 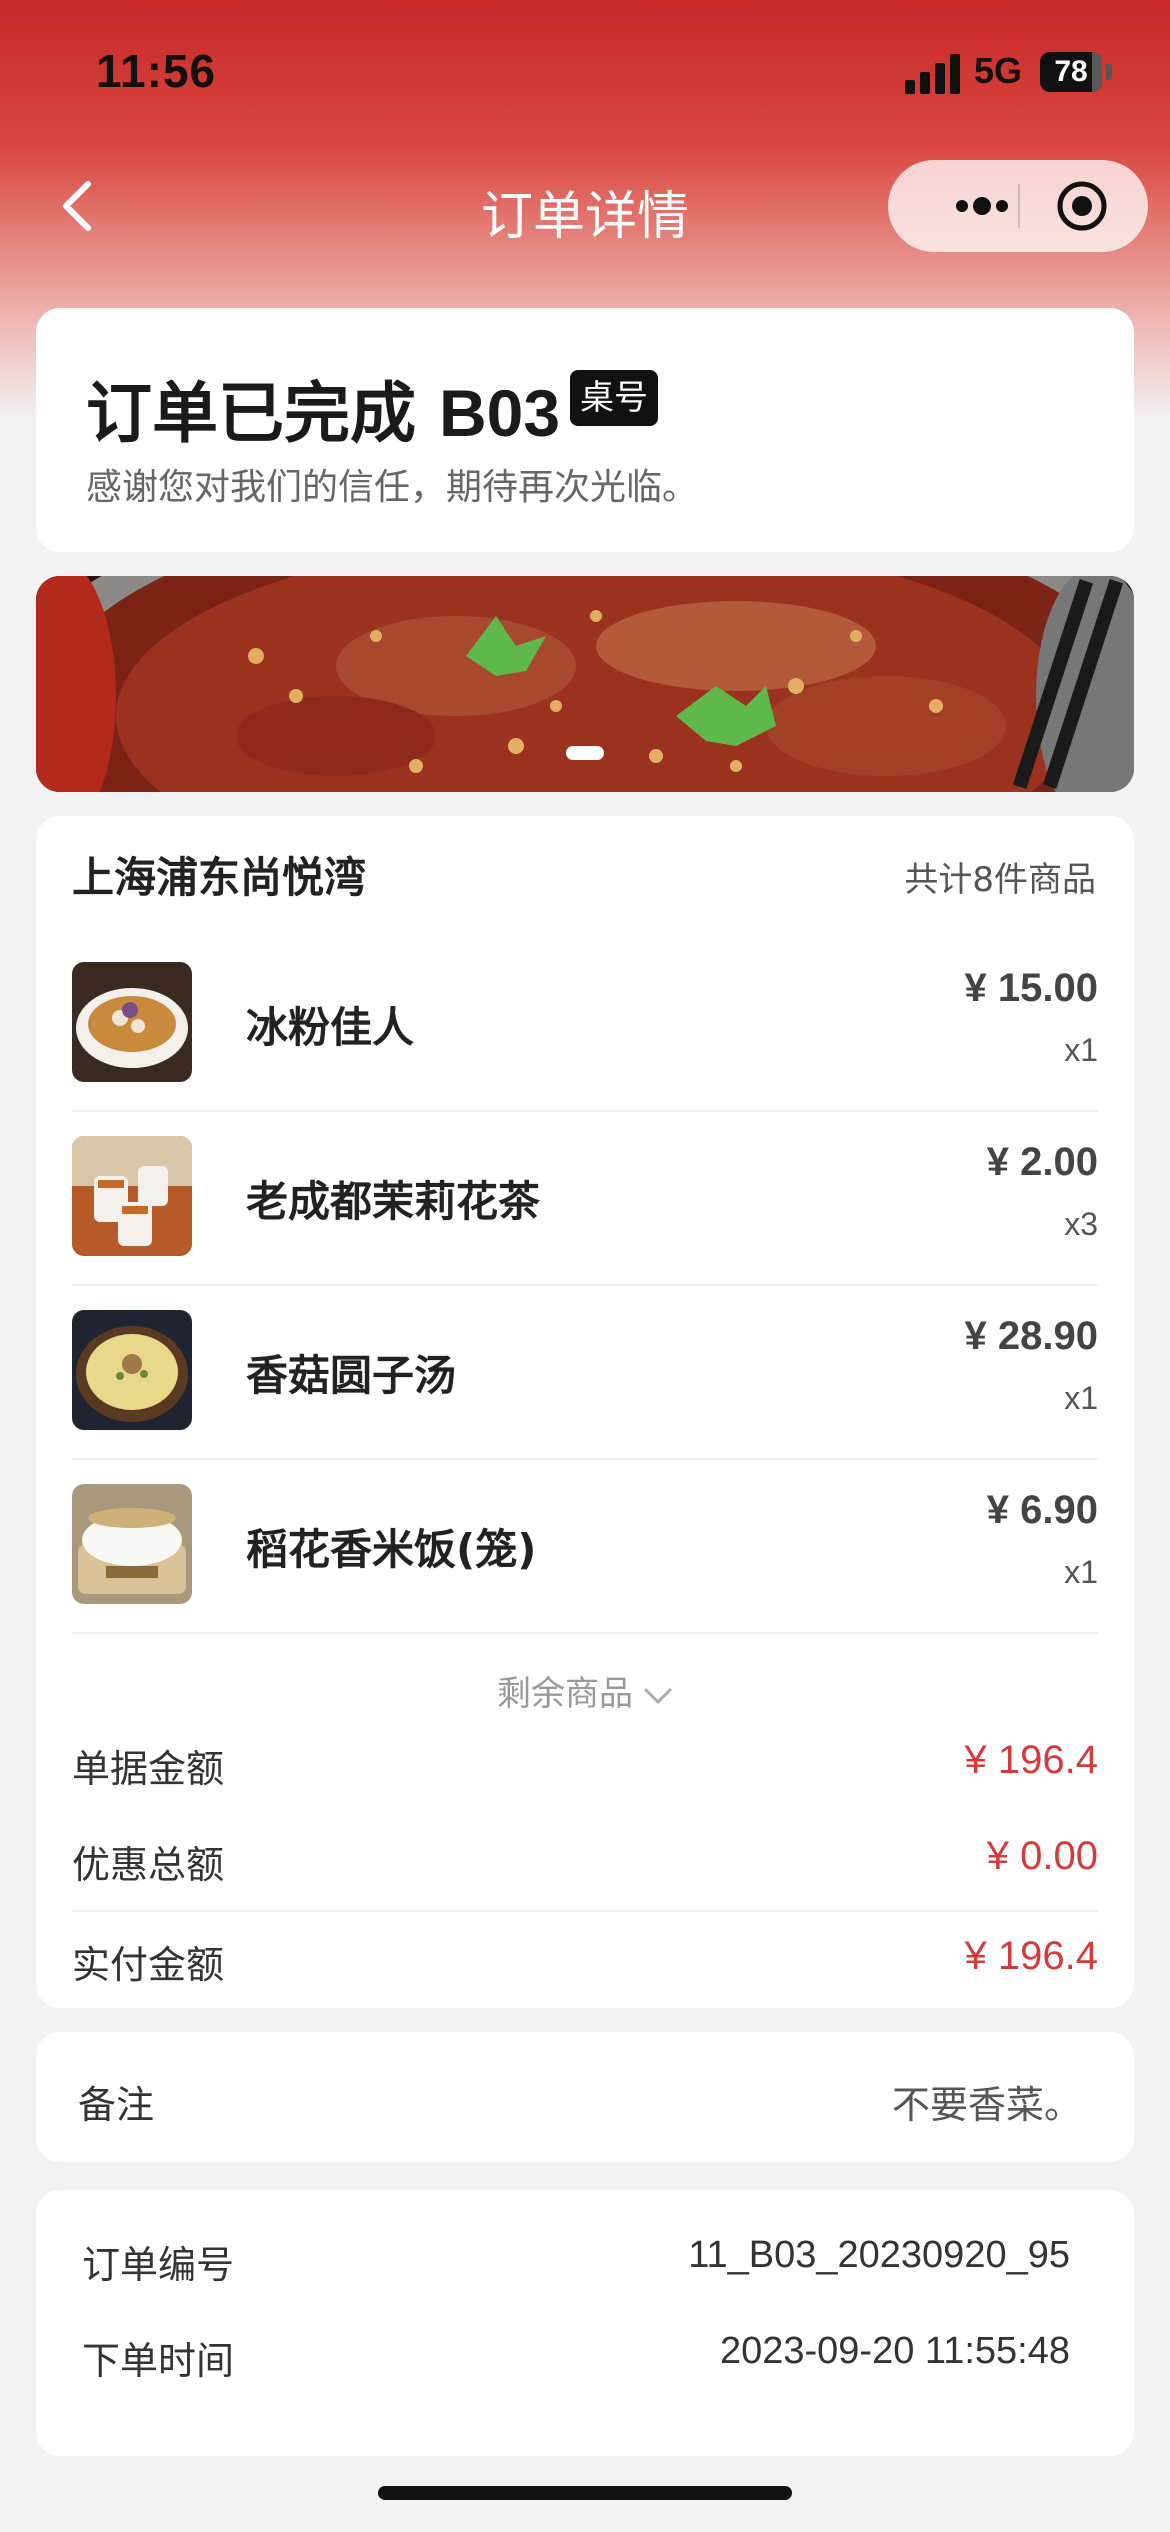 I want to click on mini-program-capsule, so click(x=1018, y=206).